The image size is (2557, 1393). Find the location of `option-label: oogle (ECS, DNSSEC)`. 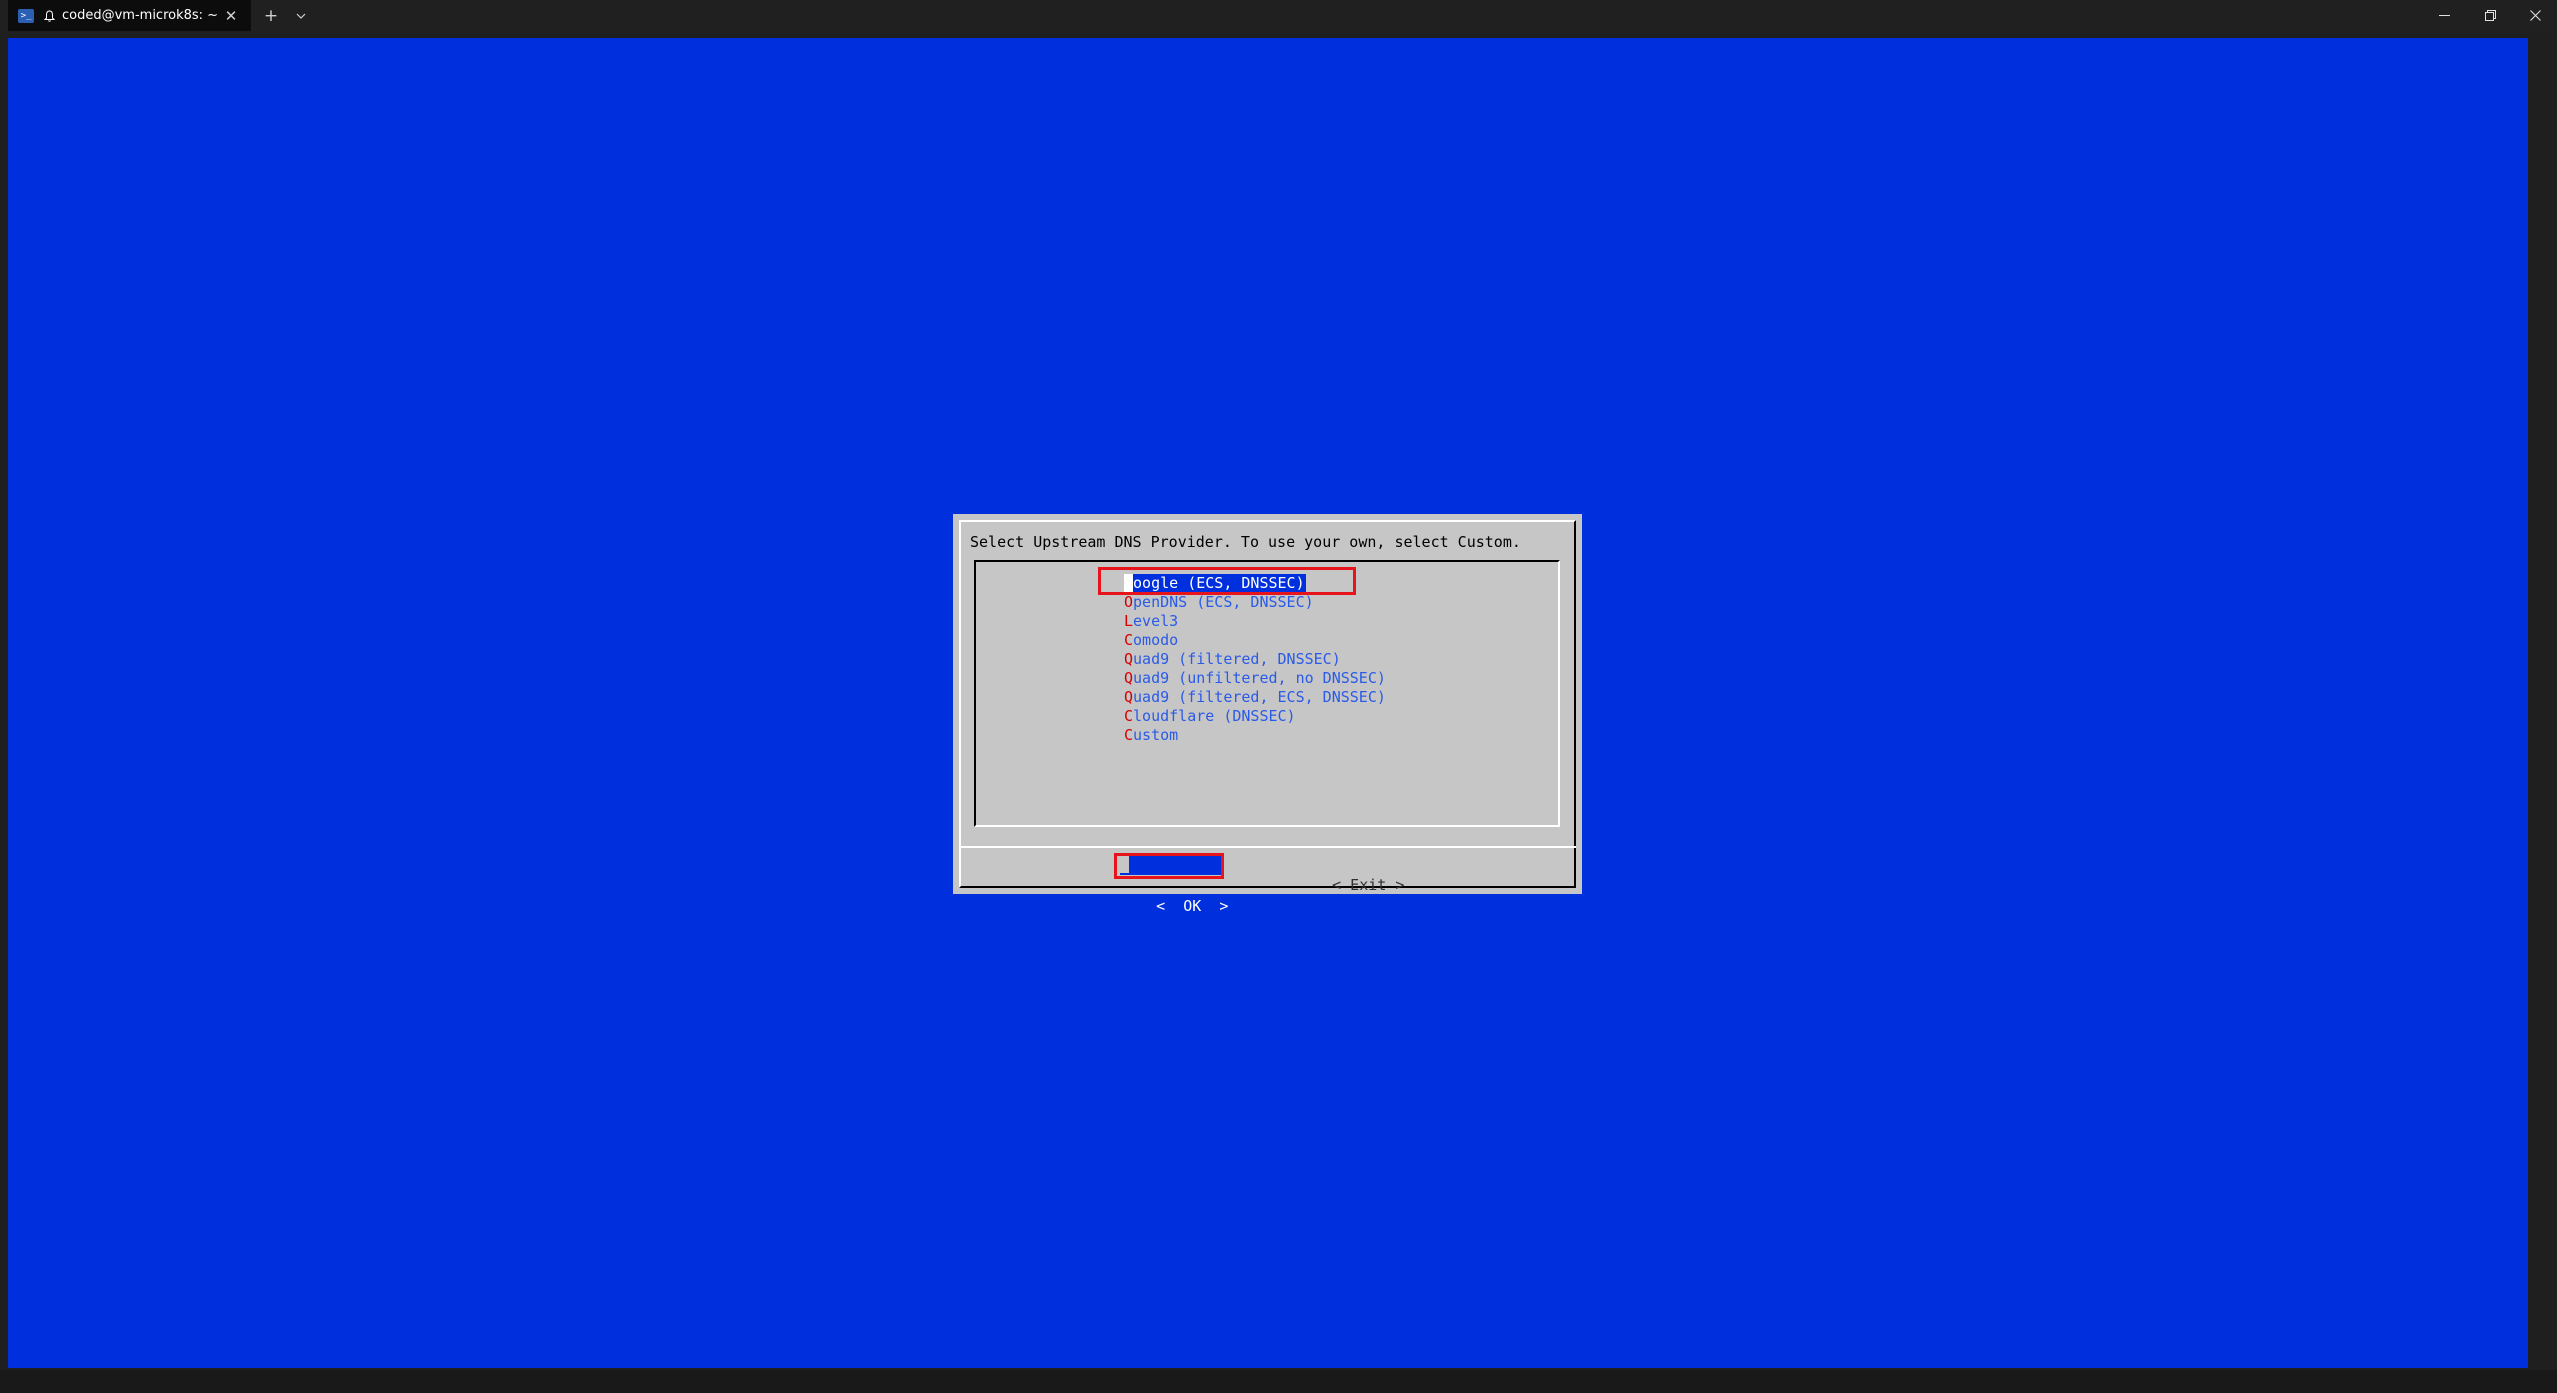

option-label: oogle (ECS, DNSSEC) is located at coordinates (1219, 583).